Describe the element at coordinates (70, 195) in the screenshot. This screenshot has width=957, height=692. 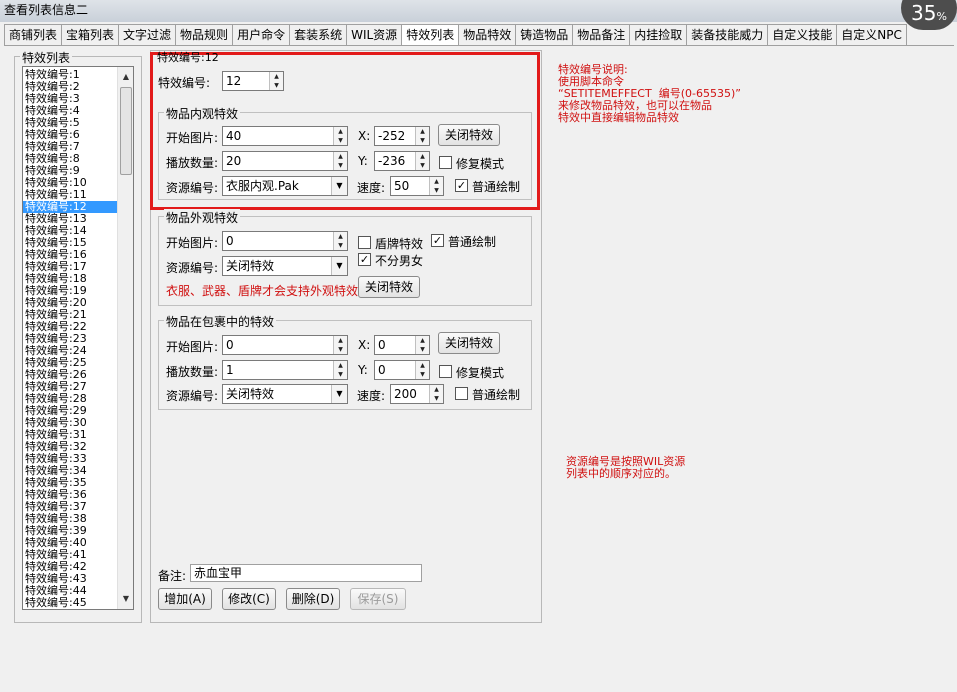
I see `list-item: 特效编号:11` at that location.